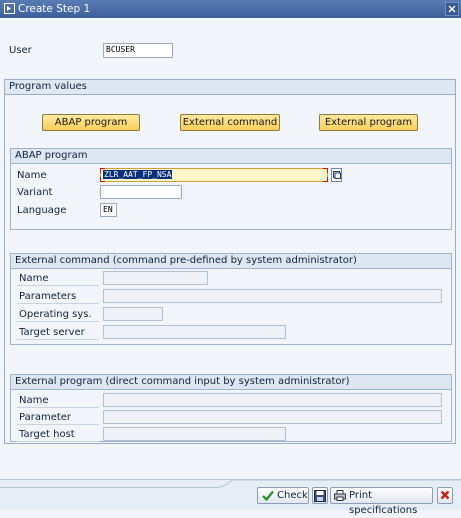  Describe the element at coordinates (58, 435) in the screenshot. I see `ext-prog-host-label: Target host` at that location.